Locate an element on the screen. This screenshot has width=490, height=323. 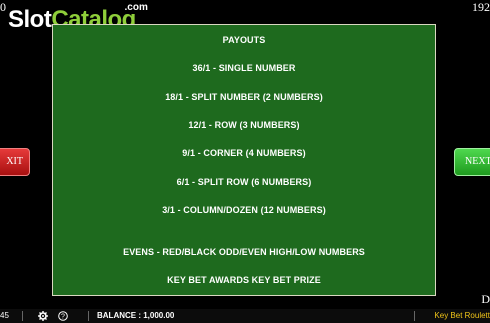
payout-line: 12/1 - ROW (3 NUMBERS) is located at coordinates (244, 125).